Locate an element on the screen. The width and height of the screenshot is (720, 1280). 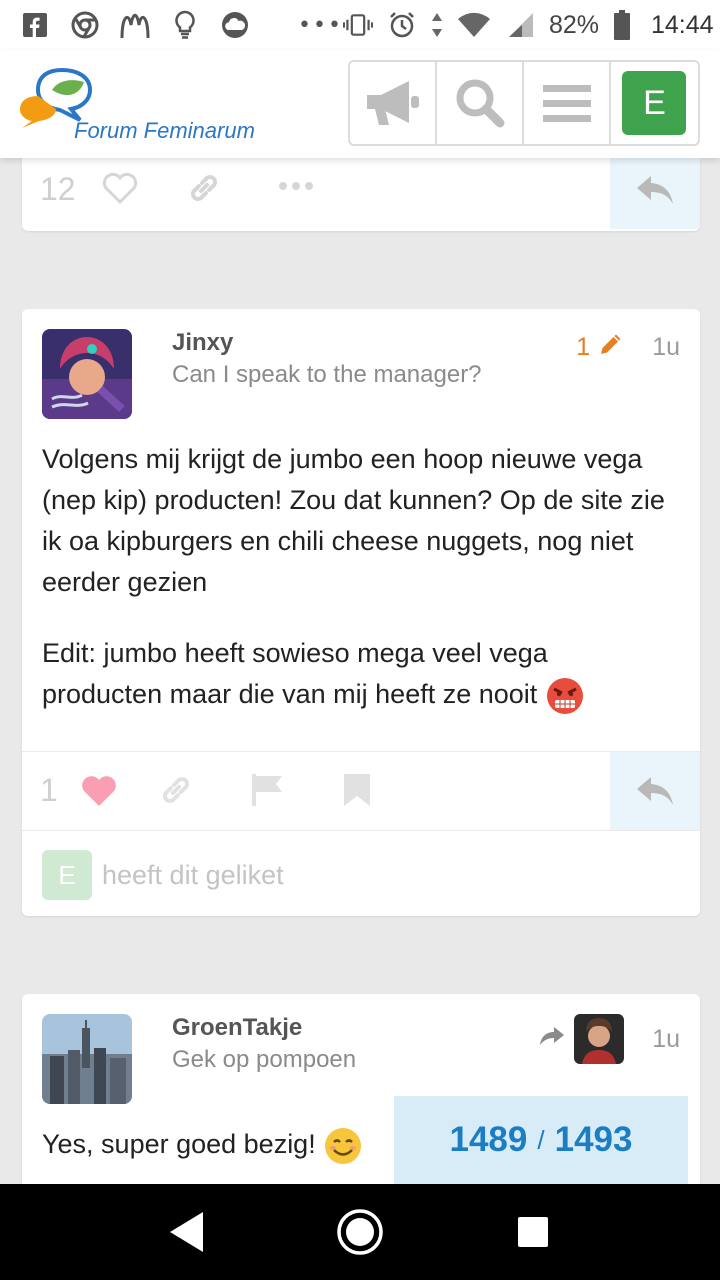
home-circle-icon is located at coordinates (360, 1232).